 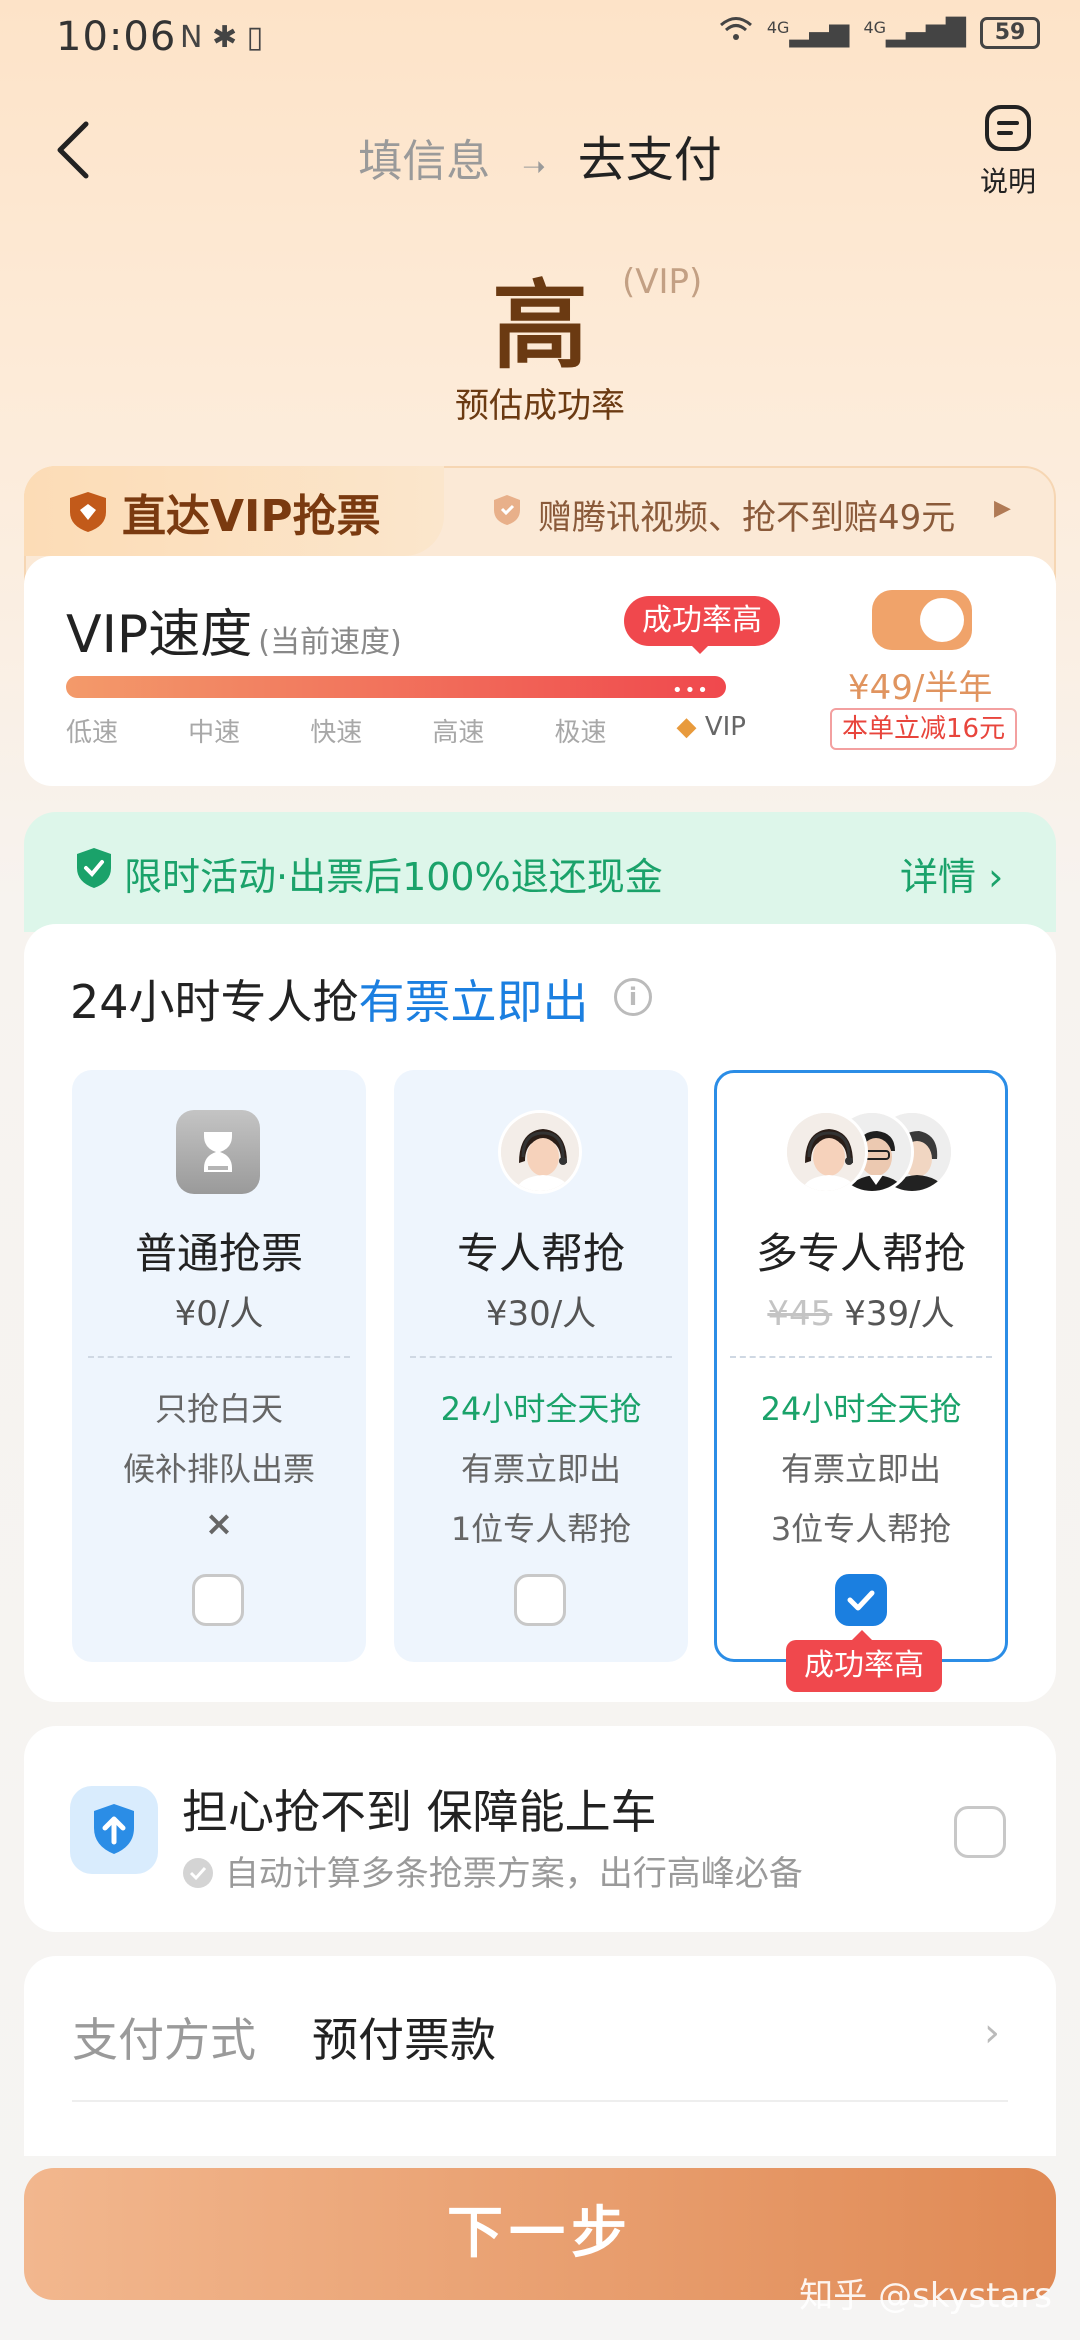 I want to click on help-button: 说明, so click(x=1008, y=152).